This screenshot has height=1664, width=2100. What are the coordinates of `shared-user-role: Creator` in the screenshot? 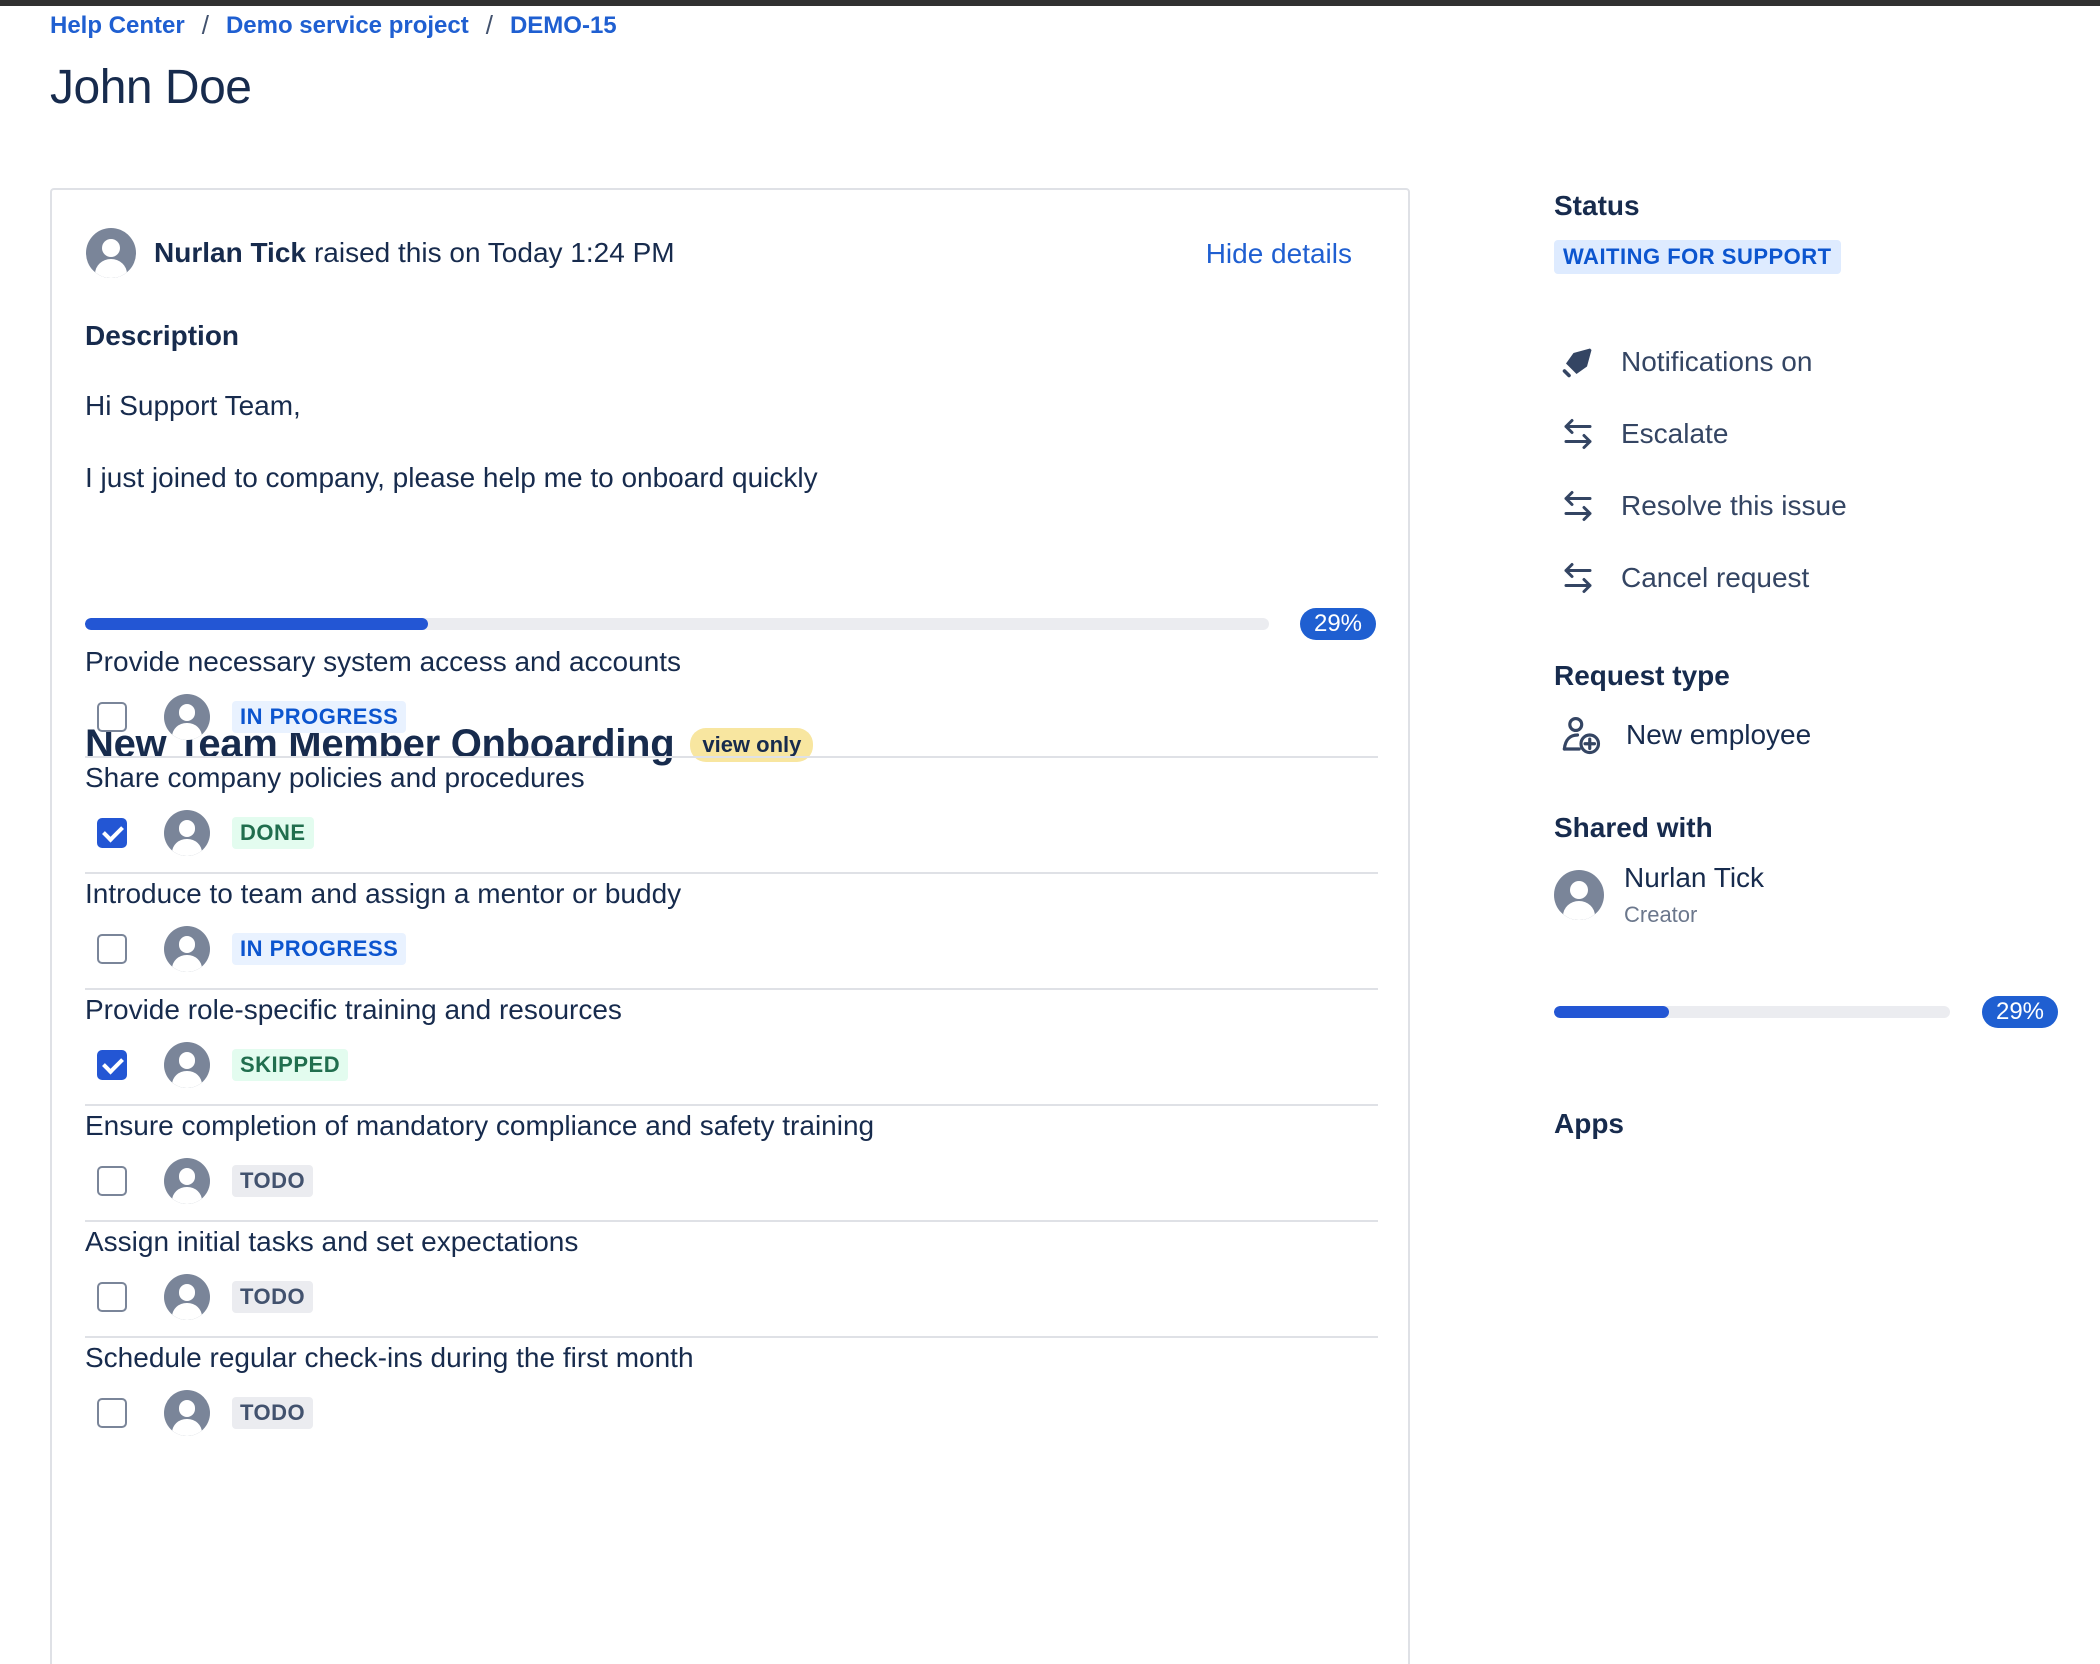 It's located at (1661, 914).